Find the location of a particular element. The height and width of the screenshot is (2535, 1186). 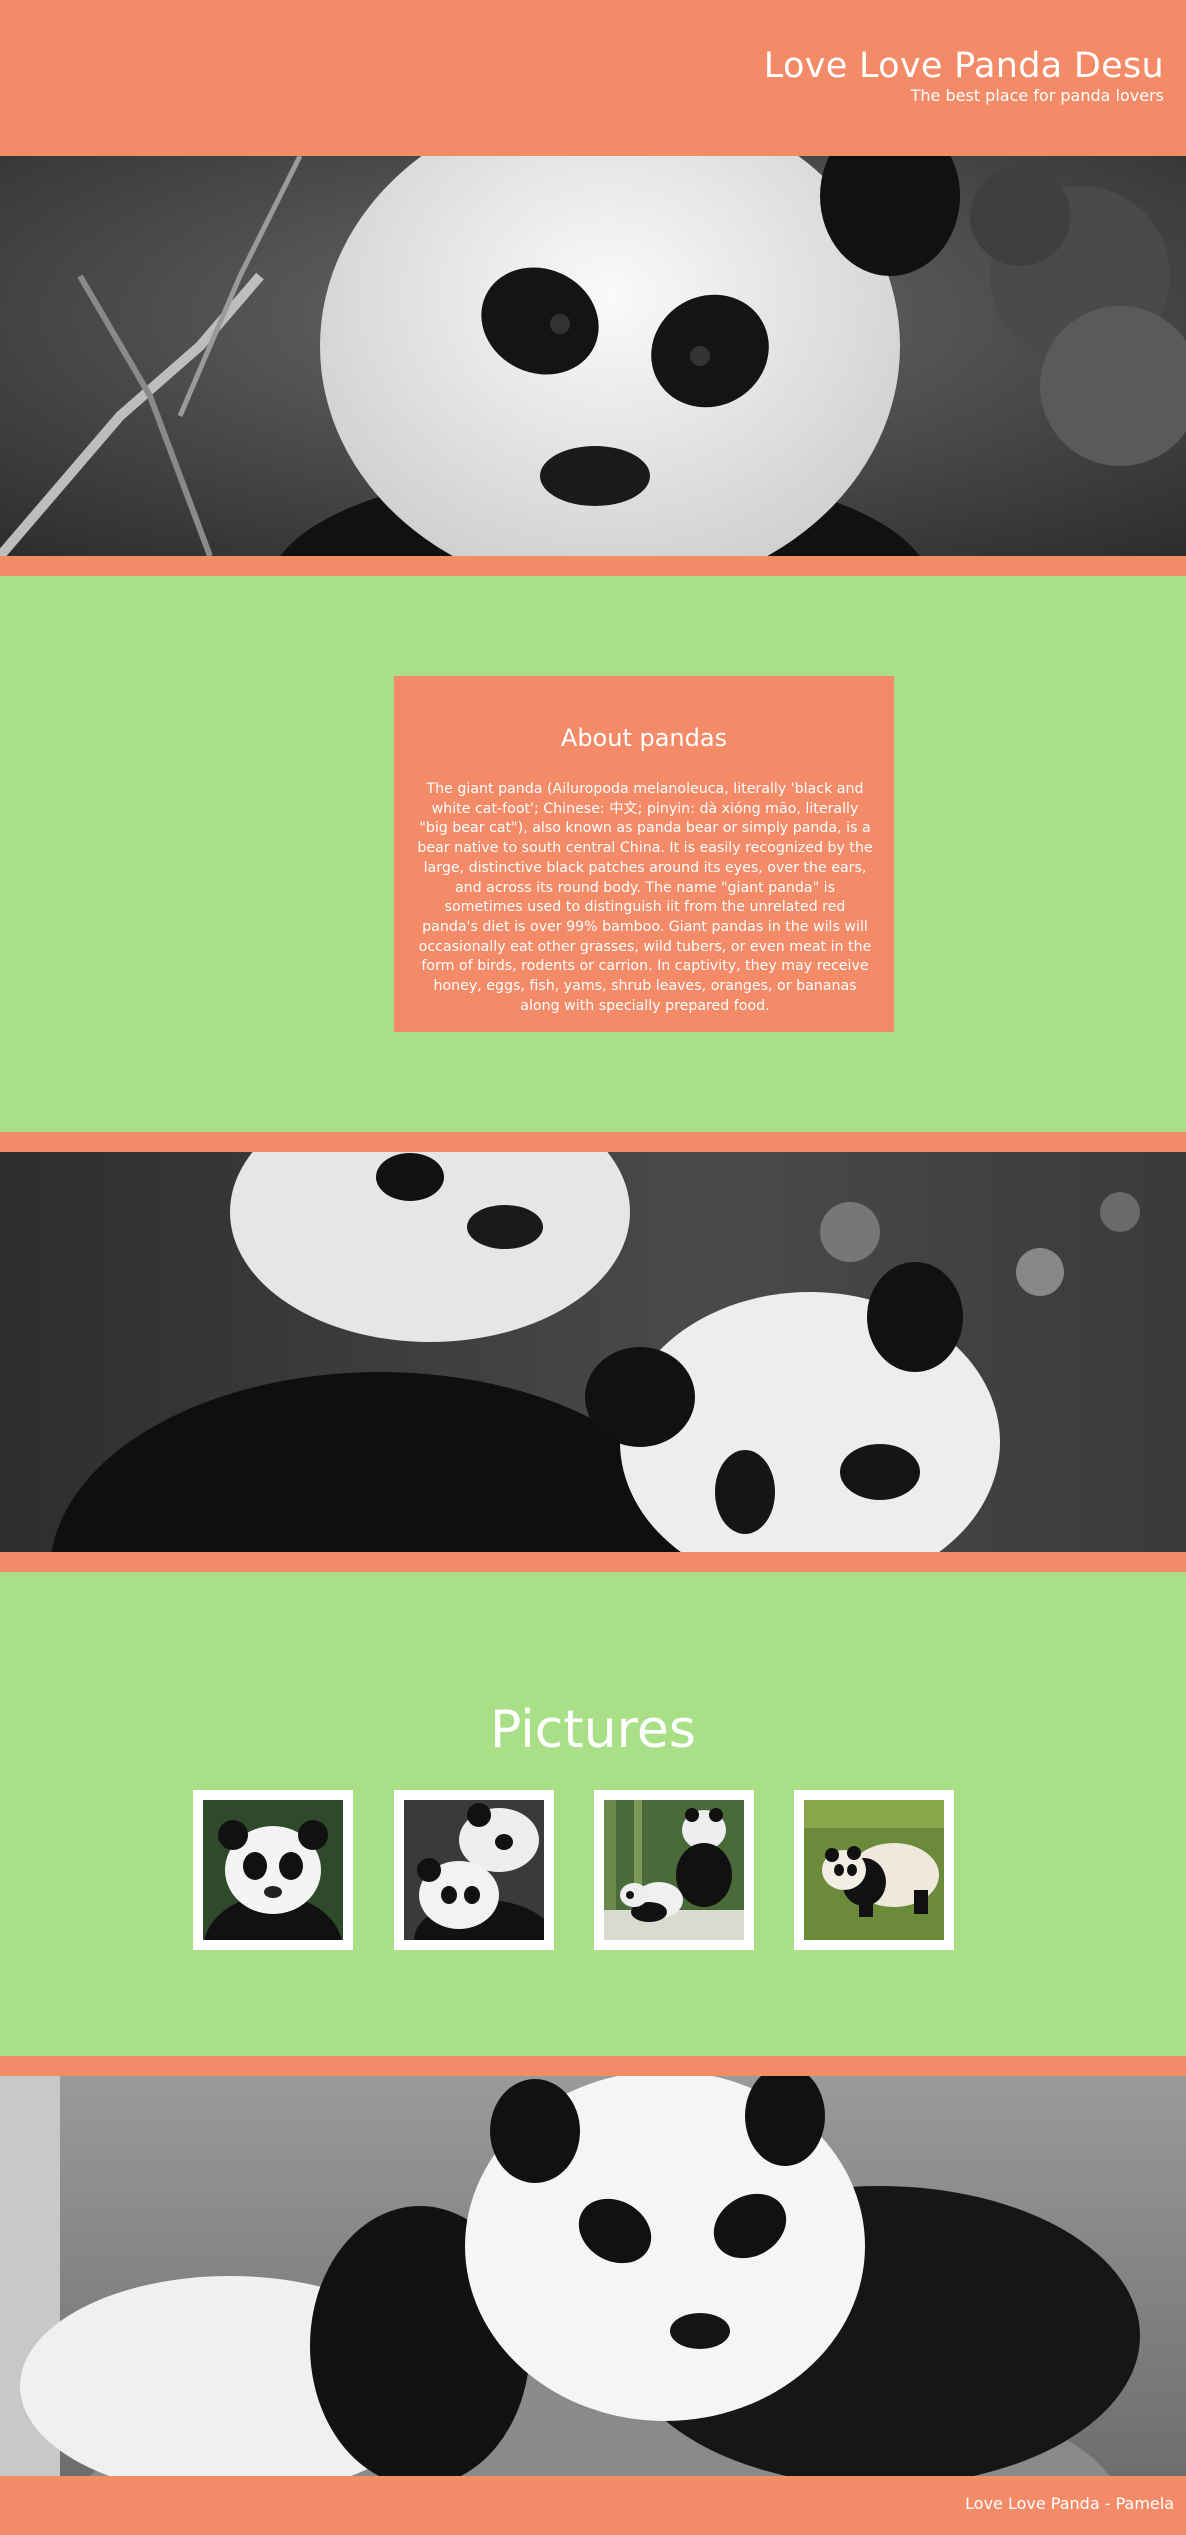

panda-family-photo is located at coordinates (674, 1870).